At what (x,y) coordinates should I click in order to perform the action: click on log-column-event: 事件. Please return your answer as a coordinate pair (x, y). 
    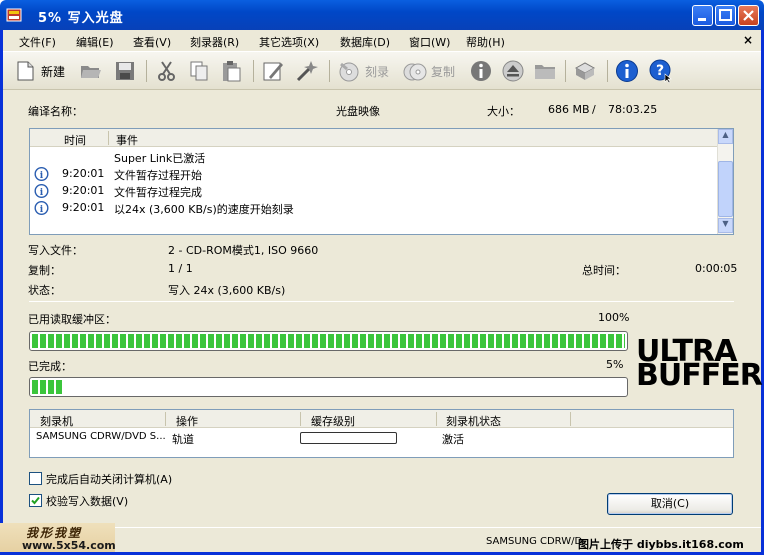
    Looking at the image, I should click on (127, 140).